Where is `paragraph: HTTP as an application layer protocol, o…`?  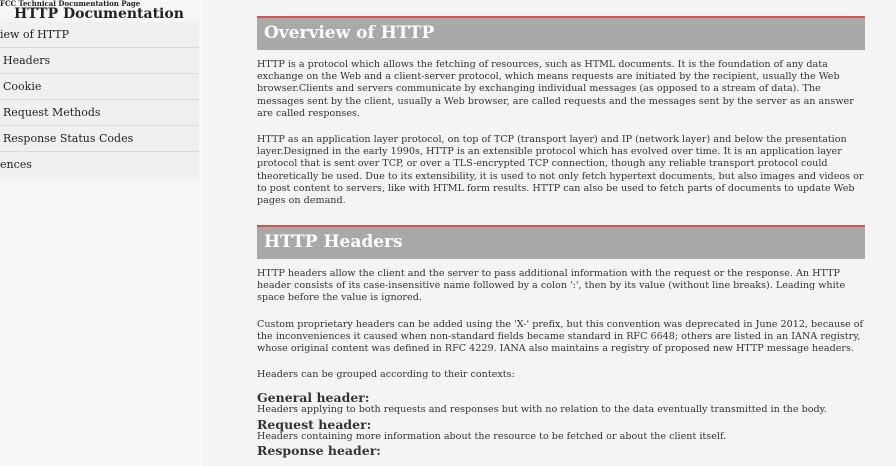
paragraph: HTTP as an application layer protocol, o… is located at coordinates (560, 170).